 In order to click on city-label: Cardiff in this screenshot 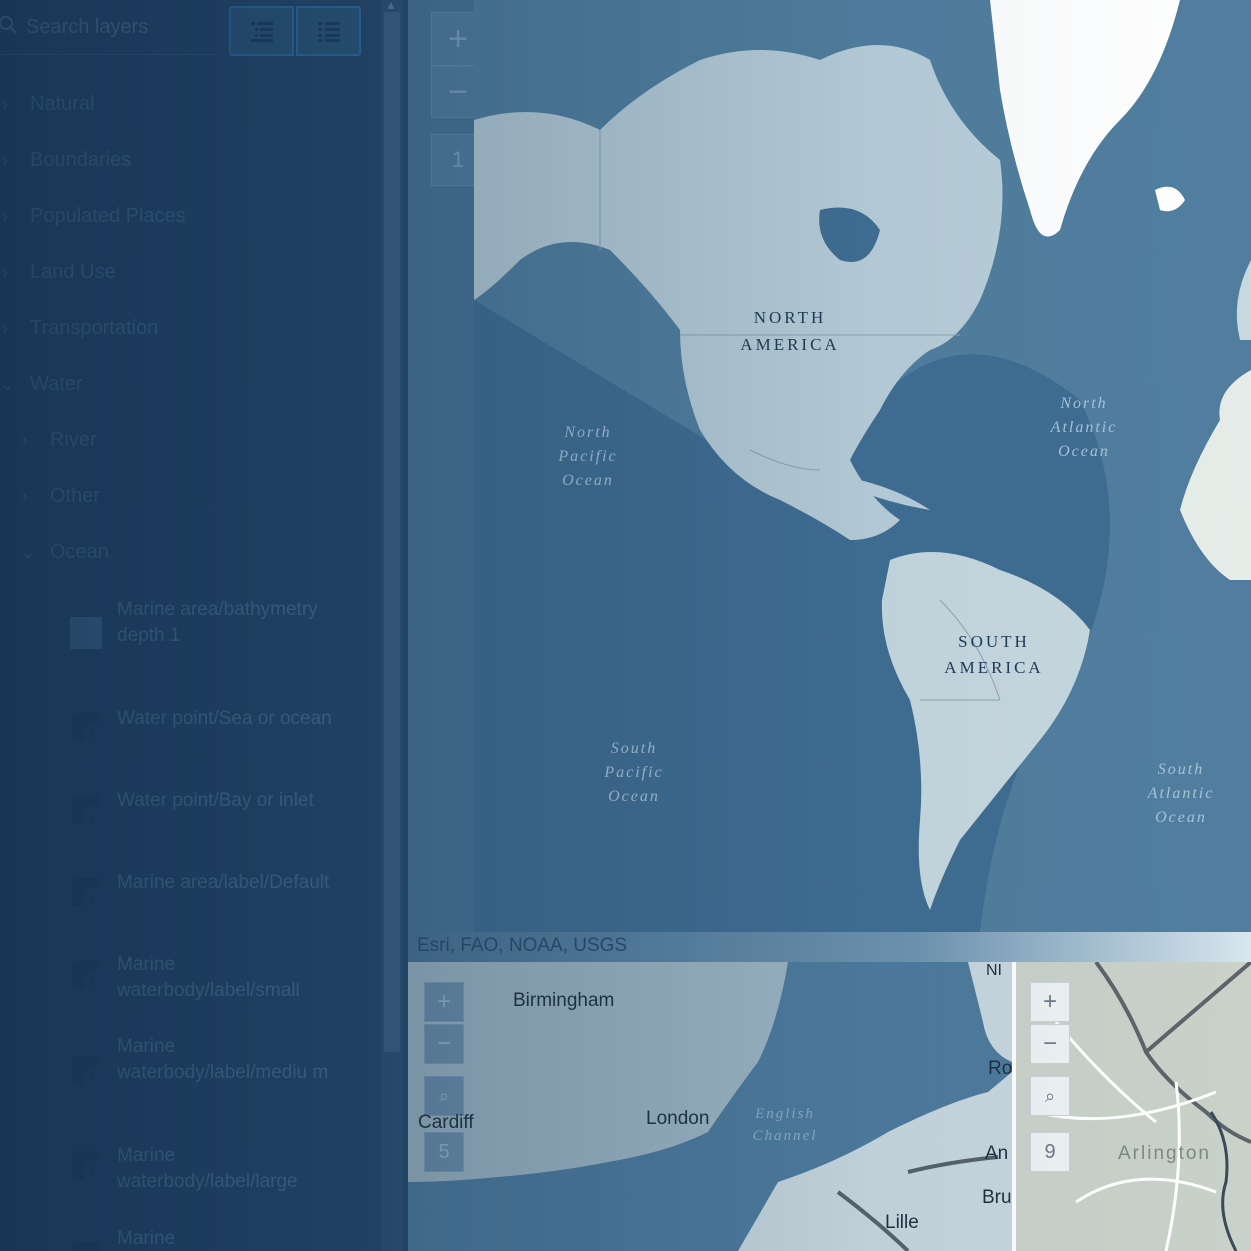, I will do `click(446, 1122)`.